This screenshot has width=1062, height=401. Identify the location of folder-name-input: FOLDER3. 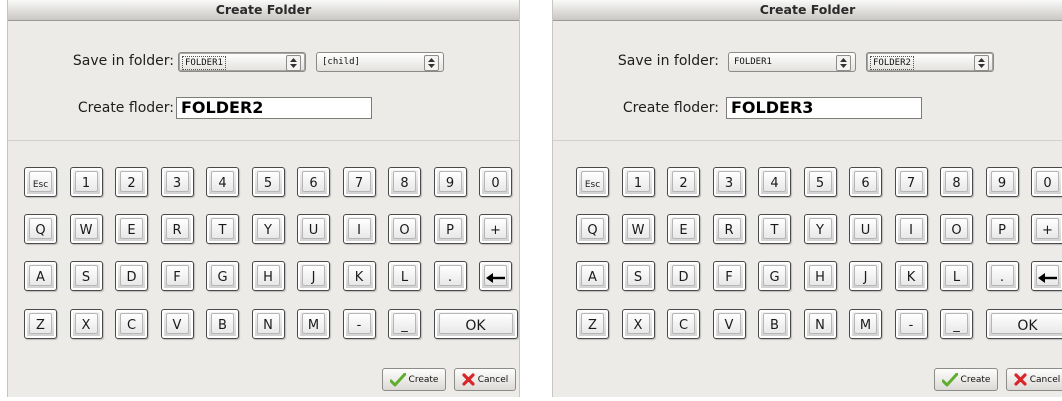
(824, 108).